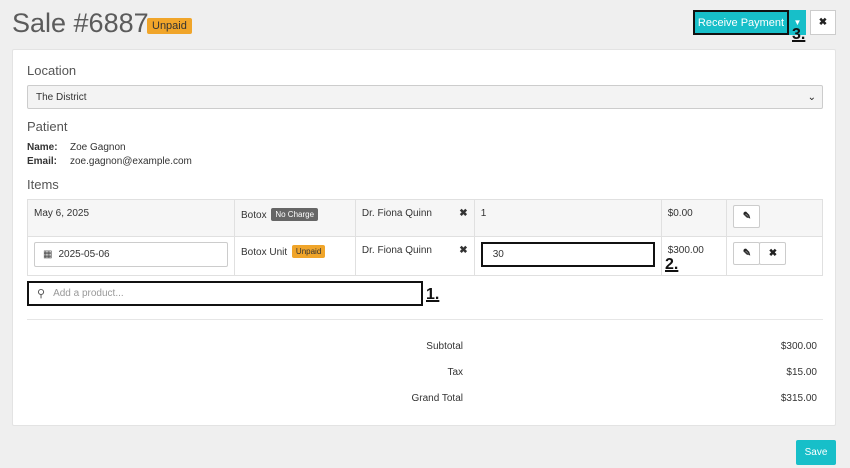 Image resolution: width=850 pixels, height=468 pixels. What do you see at coordinates (295, 214) in the screenshot?
I see `no-charge-badge: No Charge` at bounding box center [295, 214].